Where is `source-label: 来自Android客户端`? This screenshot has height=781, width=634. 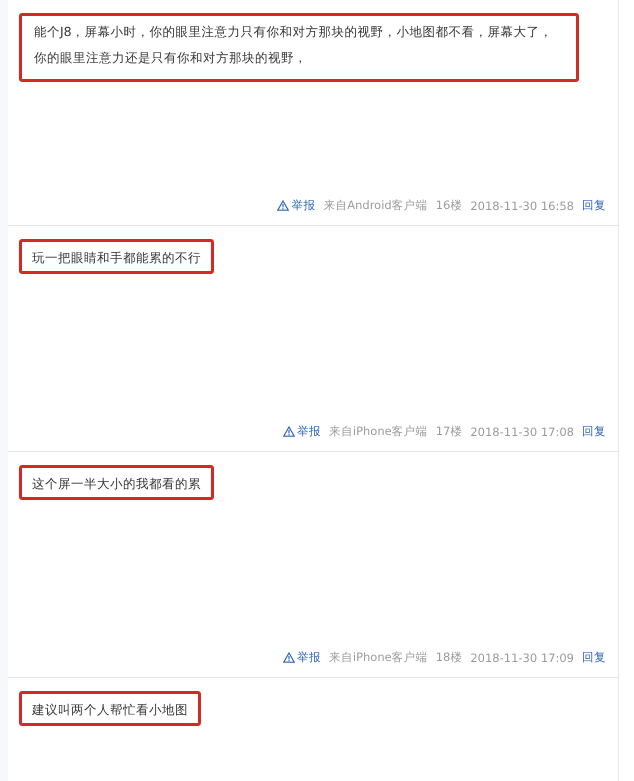 source-label: 来自Android客户端 is located at coordinates (375, 205).